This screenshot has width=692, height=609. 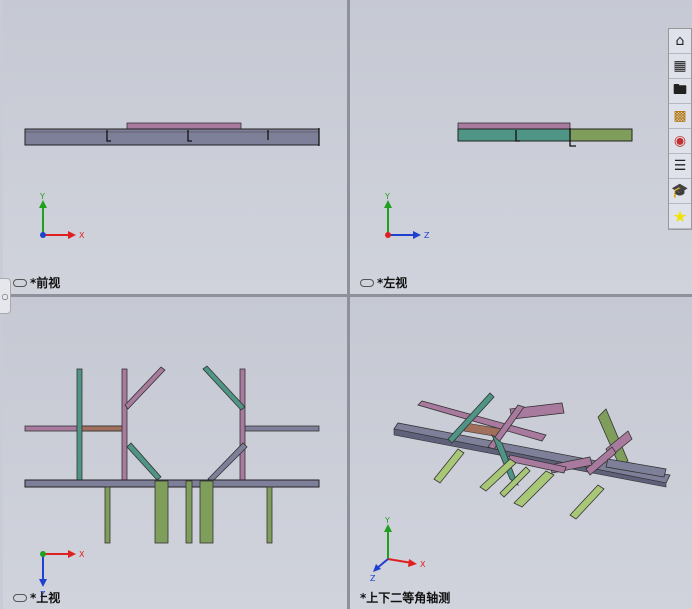 I want to click on view-name: *上视, so click(x=45, y=598).